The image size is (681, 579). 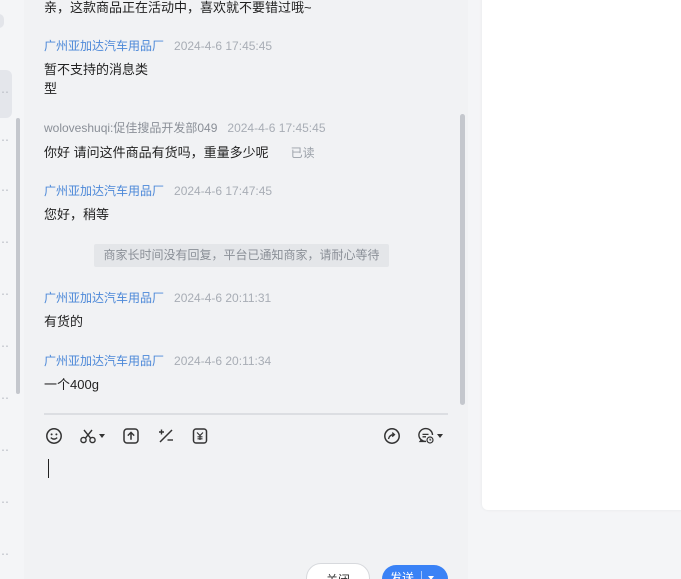 I want to click on message-text: 你好 请问这件商品有货吗，重量多少呢, so click(x=156, y=152).